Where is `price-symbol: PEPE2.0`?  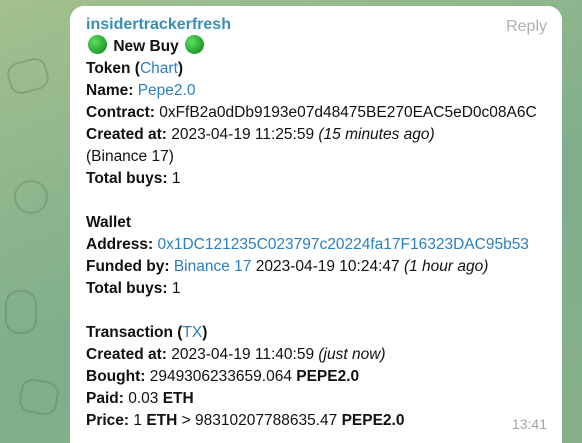
price-symbol: PEPE2.0 is located at coordinates (373, 420).